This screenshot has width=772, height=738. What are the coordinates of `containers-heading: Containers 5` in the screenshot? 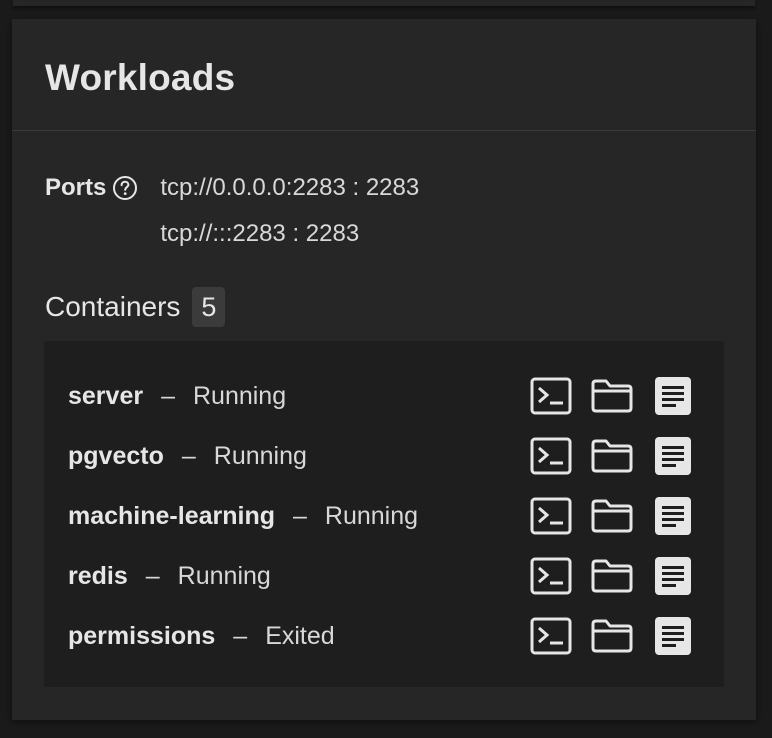 It's located at (135, 307).